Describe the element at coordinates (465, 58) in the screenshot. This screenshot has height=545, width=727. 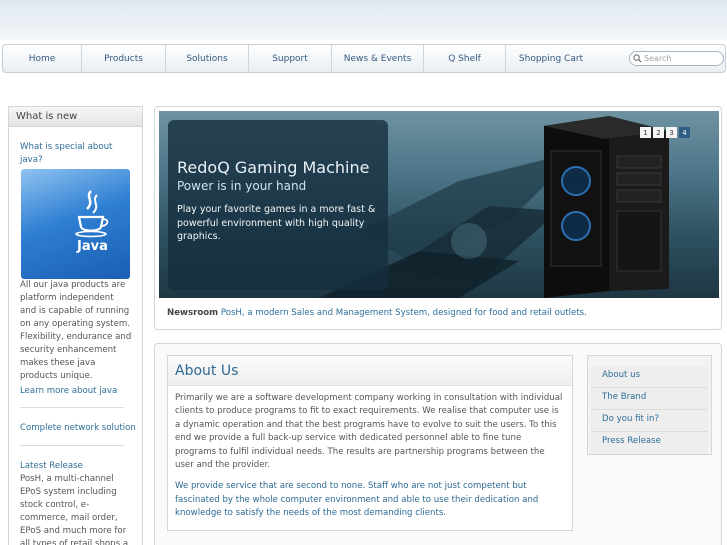
I see `nav-q-shelf: Q Shelf` at that location.